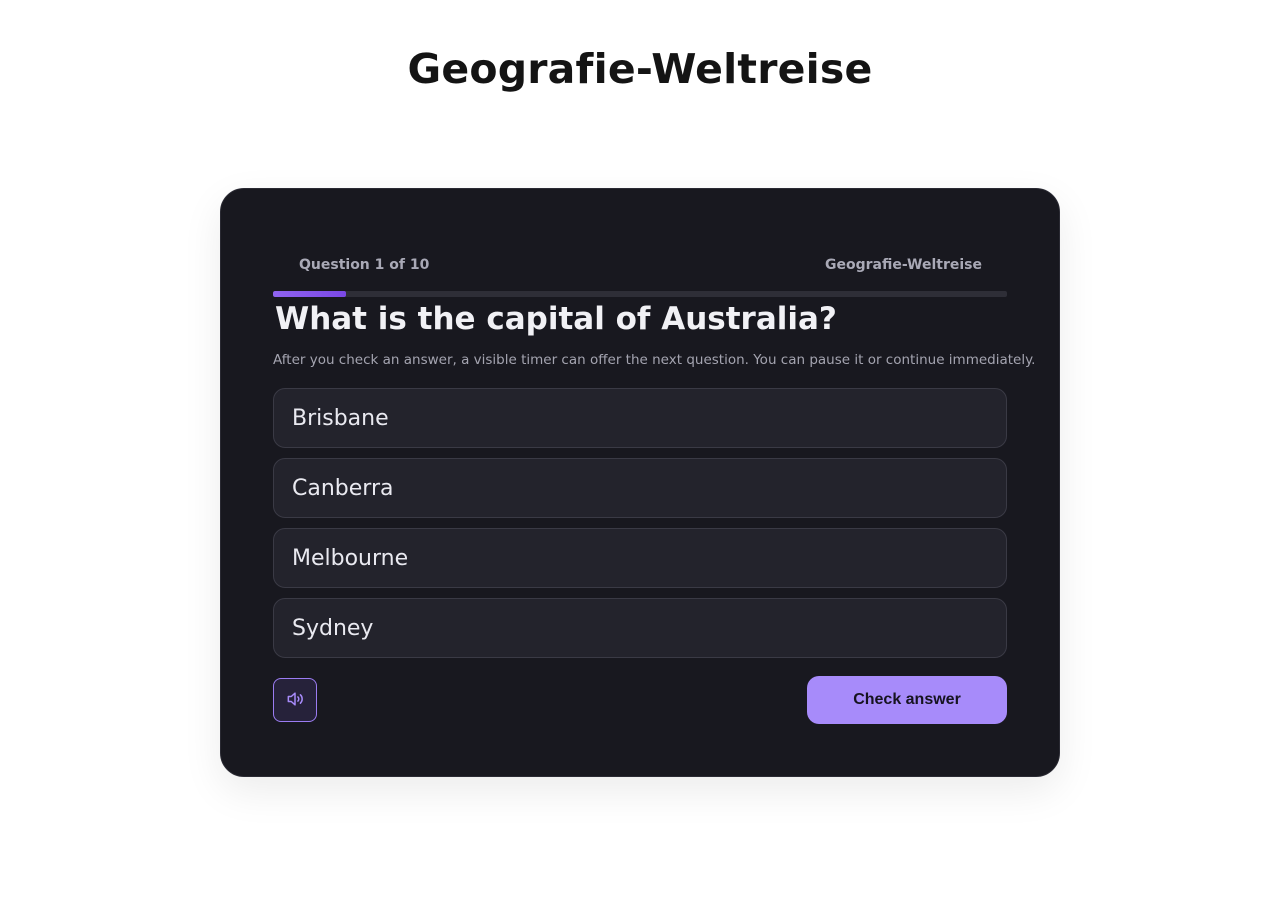 This screenshot has width=1280, height=900. I want to click on check-answer-button: Check answer, so click(907, 700).